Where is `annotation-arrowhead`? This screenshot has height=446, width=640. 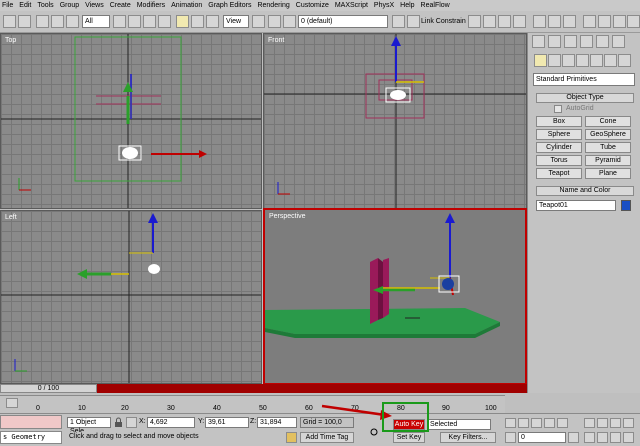 annotation-arrowhead is located at coordinates (386, 415).